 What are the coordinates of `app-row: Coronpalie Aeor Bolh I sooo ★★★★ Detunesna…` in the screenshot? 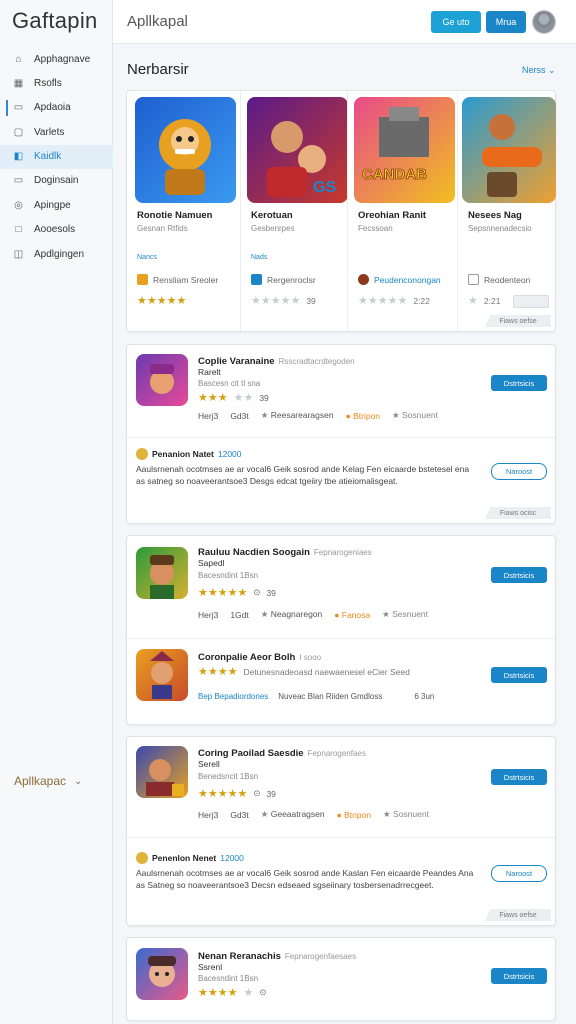 It's located at (341, 681).